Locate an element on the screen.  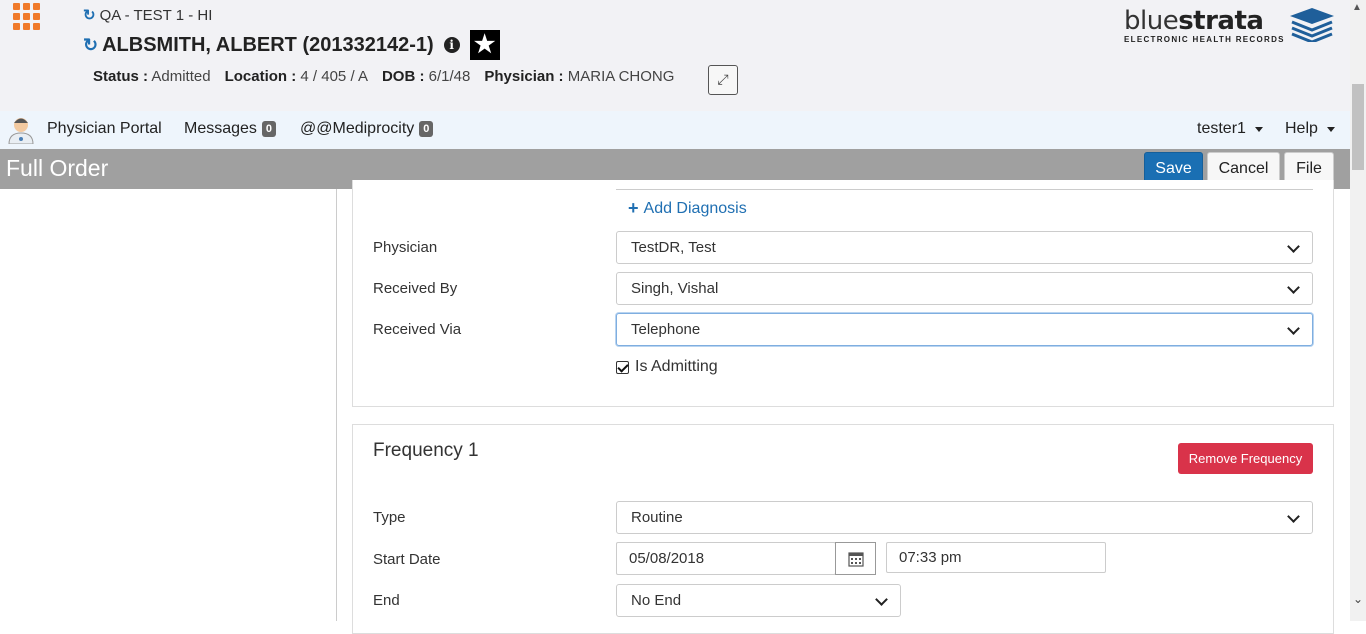
layers-logo-icon is located at coordinates (1312, 25).